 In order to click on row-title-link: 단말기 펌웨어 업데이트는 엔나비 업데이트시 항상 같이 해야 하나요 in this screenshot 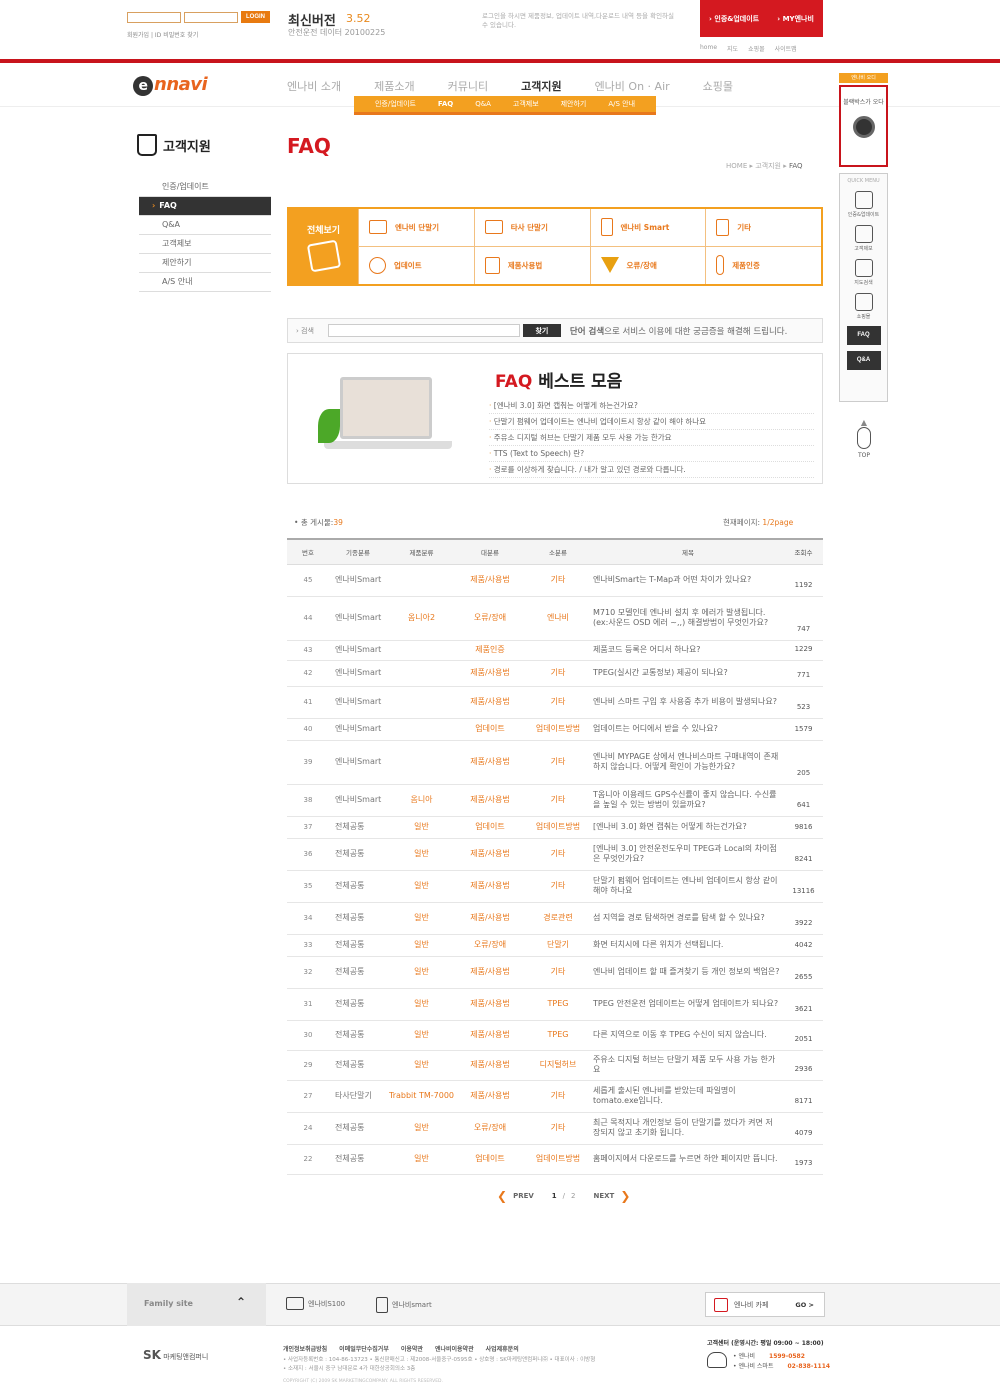, I will do `click(688, 886)`.